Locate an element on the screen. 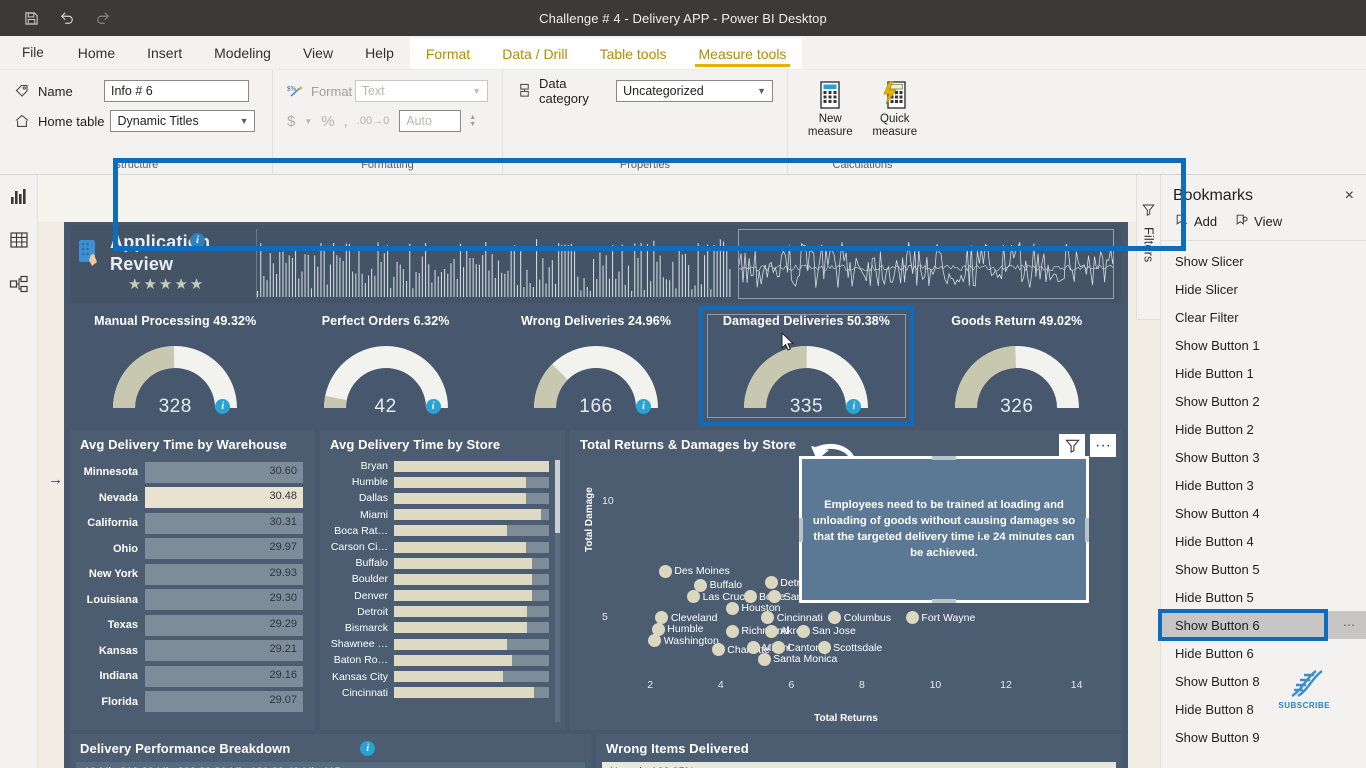 The height and width of the screenshot is (768, 1366). bookmark-item: Show Button 1 is located at coordinates (1263, 345).